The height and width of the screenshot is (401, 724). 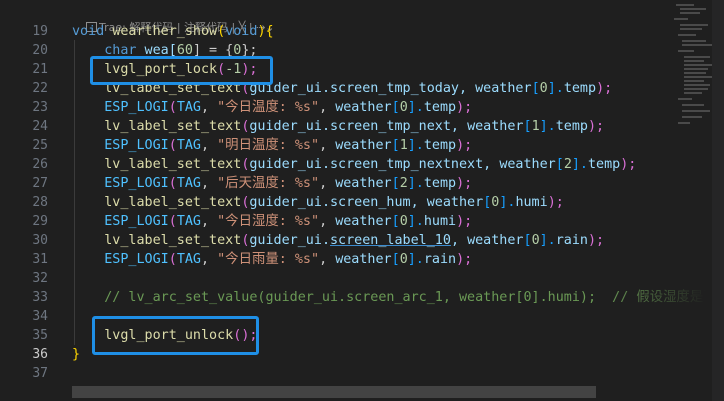 I want to click on code-line-19: void wearther_show(void){, so click(x=173, y=31).